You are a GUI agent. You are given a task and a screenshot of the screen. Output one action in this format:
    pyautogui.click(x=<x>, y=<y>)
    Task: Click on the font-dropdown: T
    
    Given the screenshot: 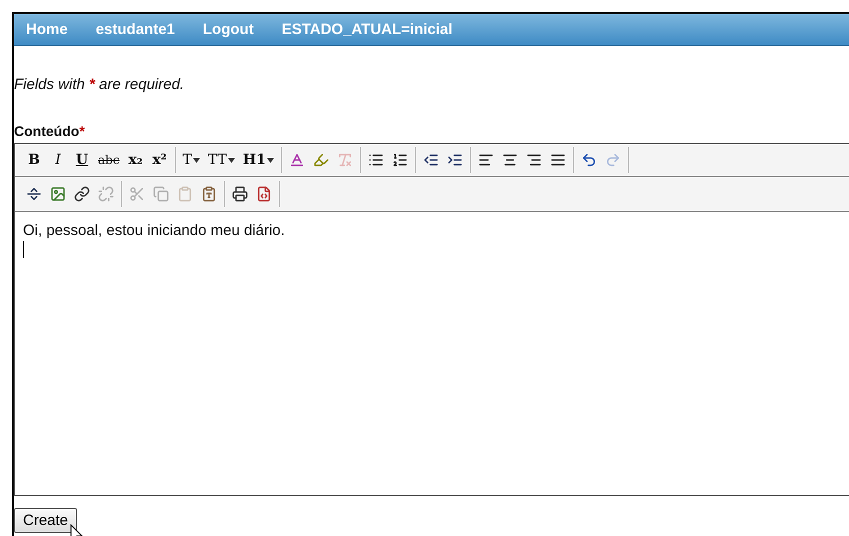 What is the action you would take?
    pyautogui.click(x=191, y=160)
    